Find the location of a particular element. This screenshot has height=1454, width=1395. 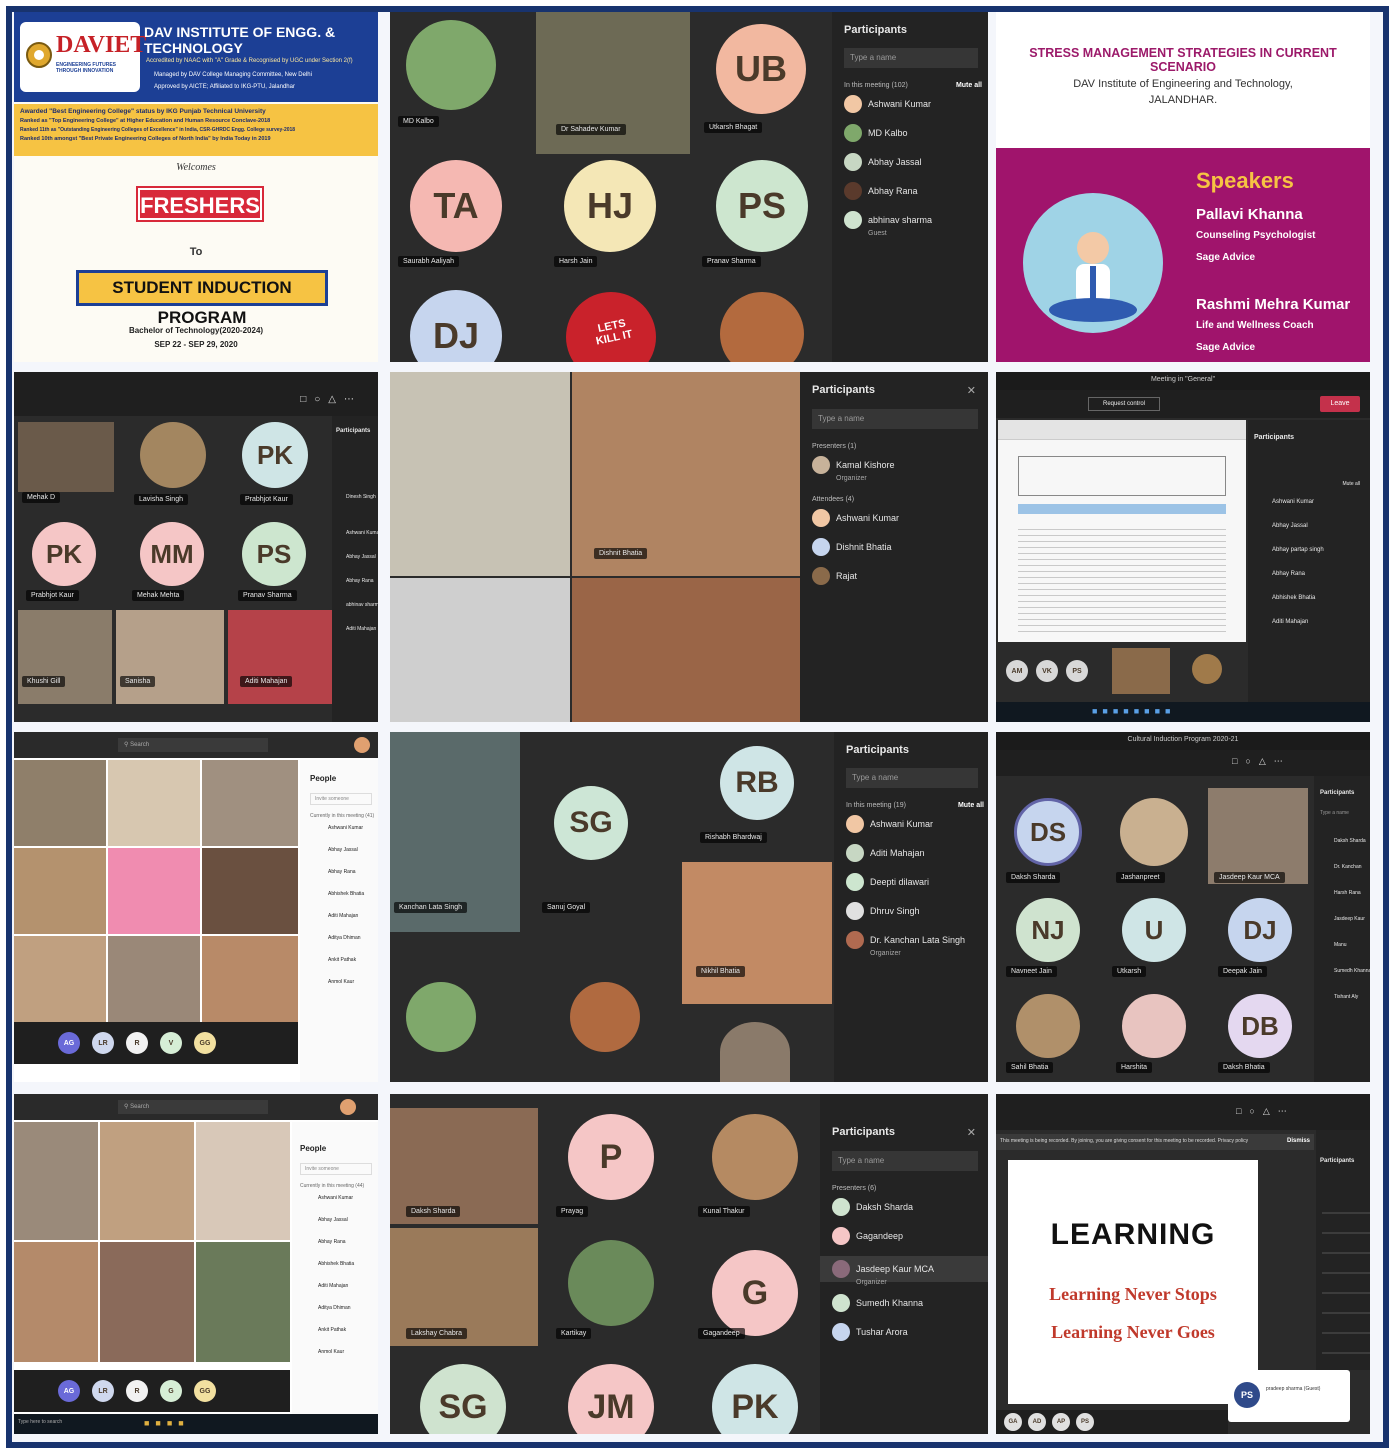

avatar-dj: DJ is located at coordinates (1260, 930).